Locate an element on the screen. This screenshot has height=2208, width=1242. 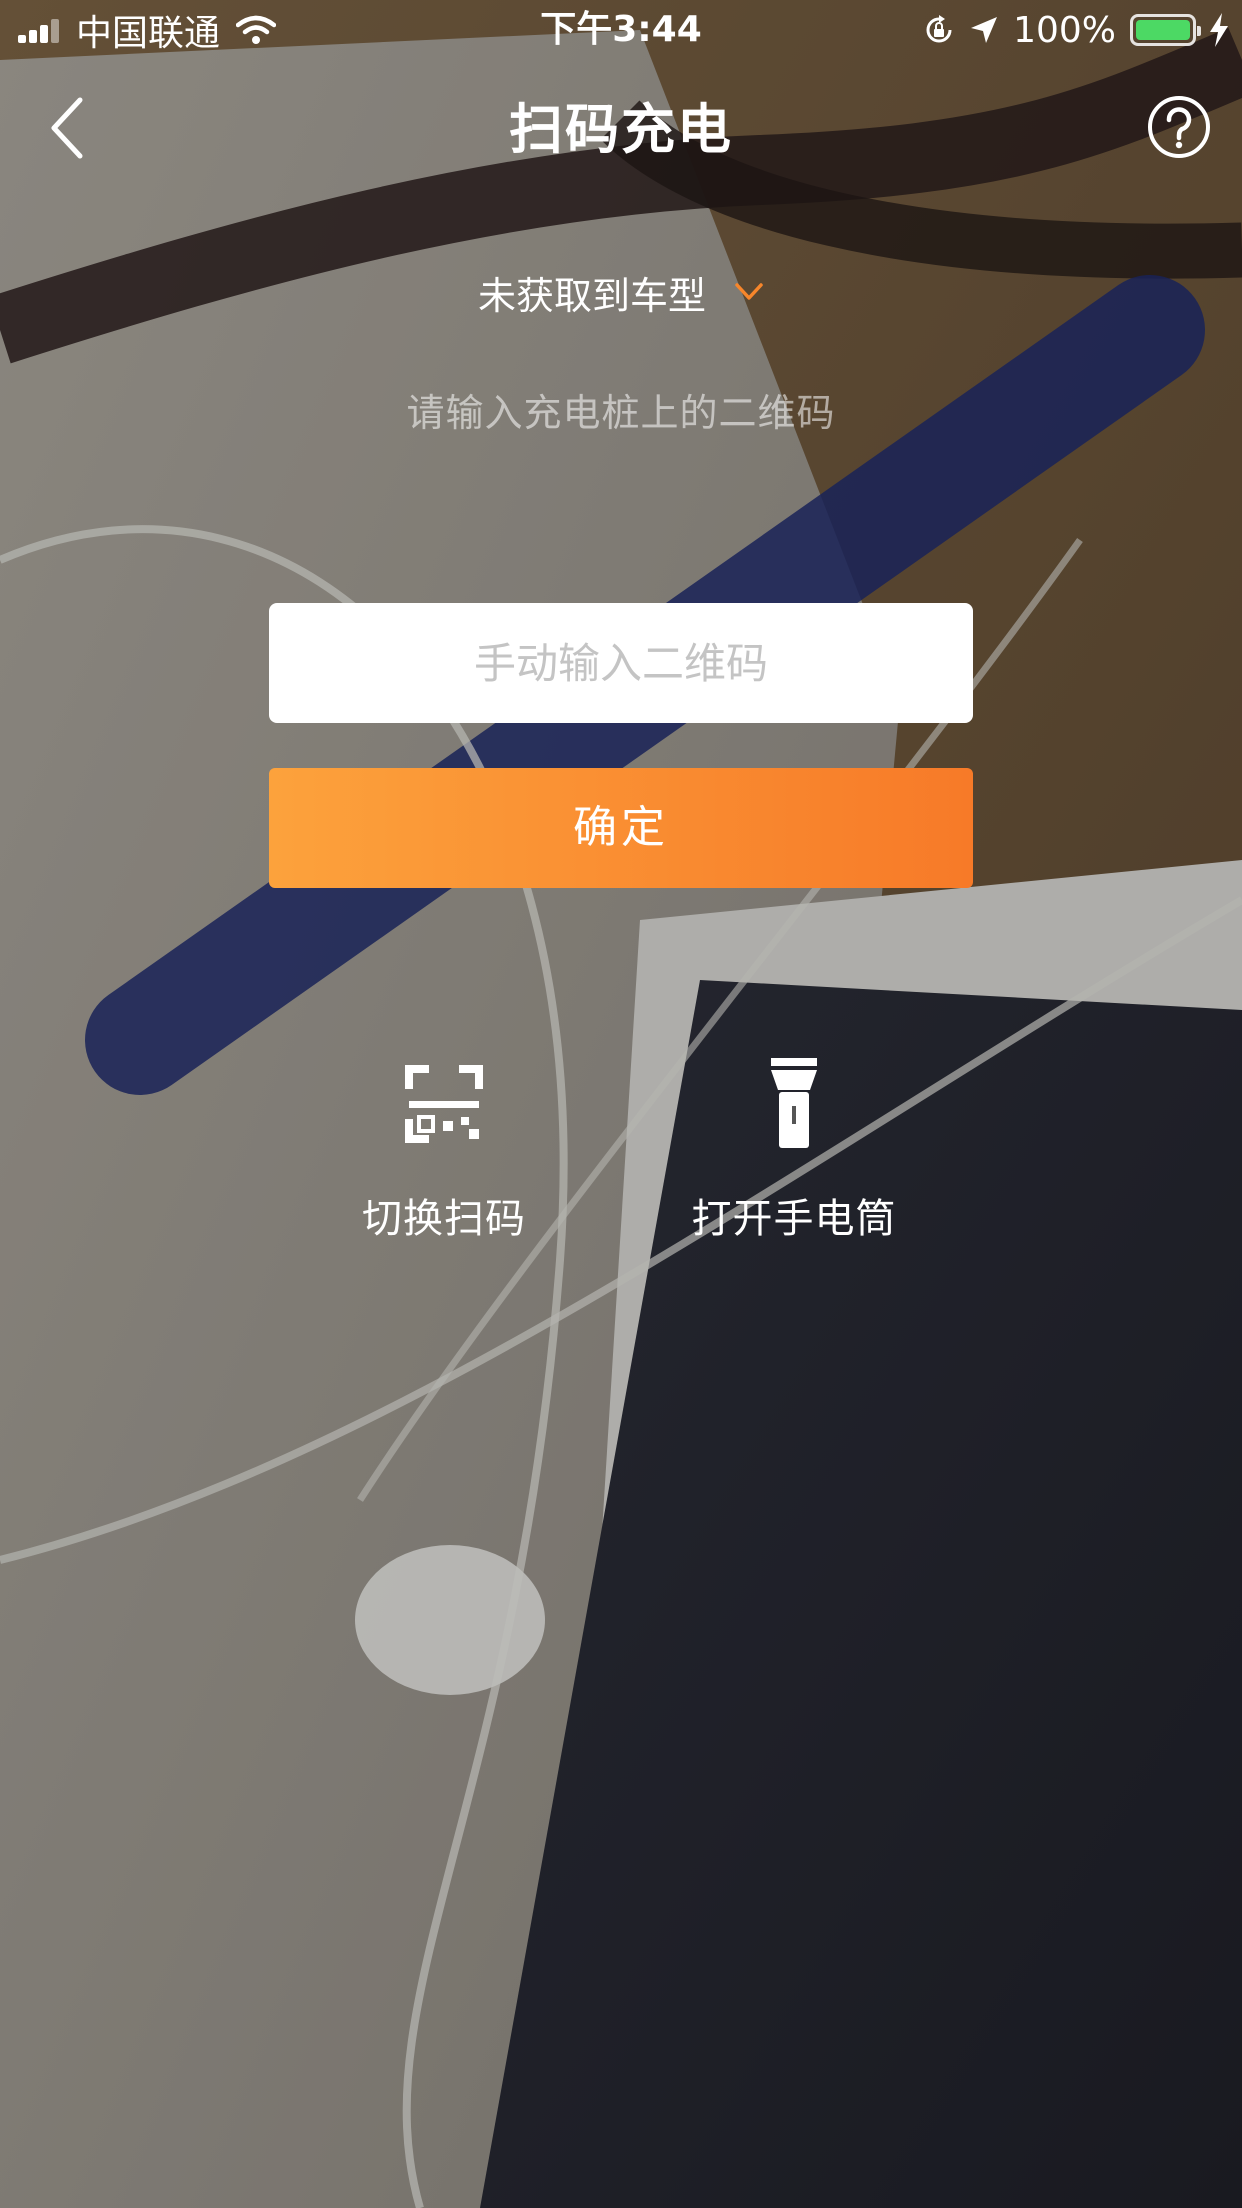
rotation-lock-icon is located at coordinates (939, 29).